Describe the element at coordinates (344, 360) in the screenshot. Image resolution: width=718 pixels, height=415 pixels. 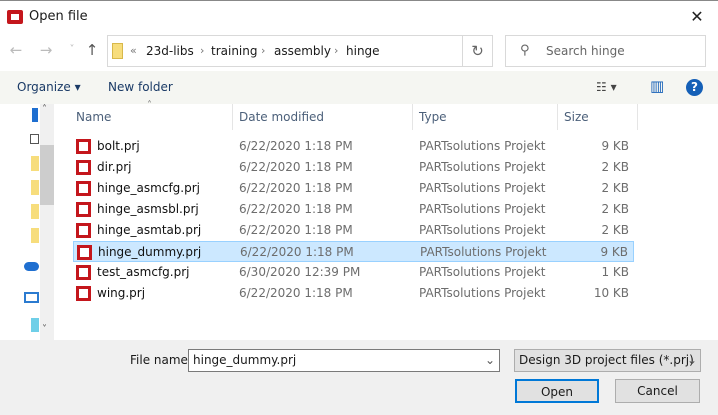
I see `file-name-input: hinge_dummy.prj ⌄` at that location.